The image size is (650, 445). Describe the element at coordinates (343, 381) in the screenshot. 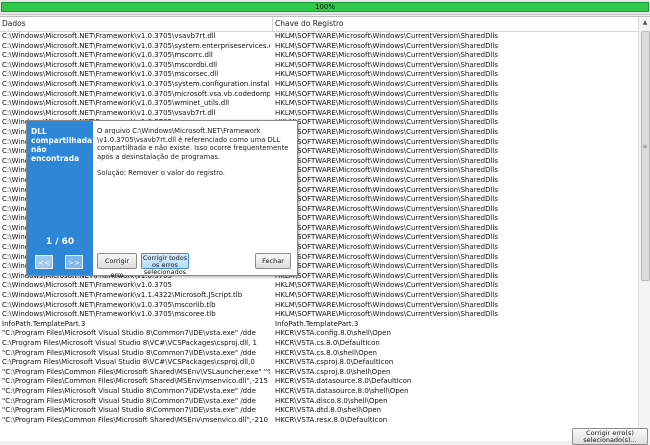

I see `cell-chave-registro: HKCR\VSTA.datasource.8.0\DefaultIcon` at that location.